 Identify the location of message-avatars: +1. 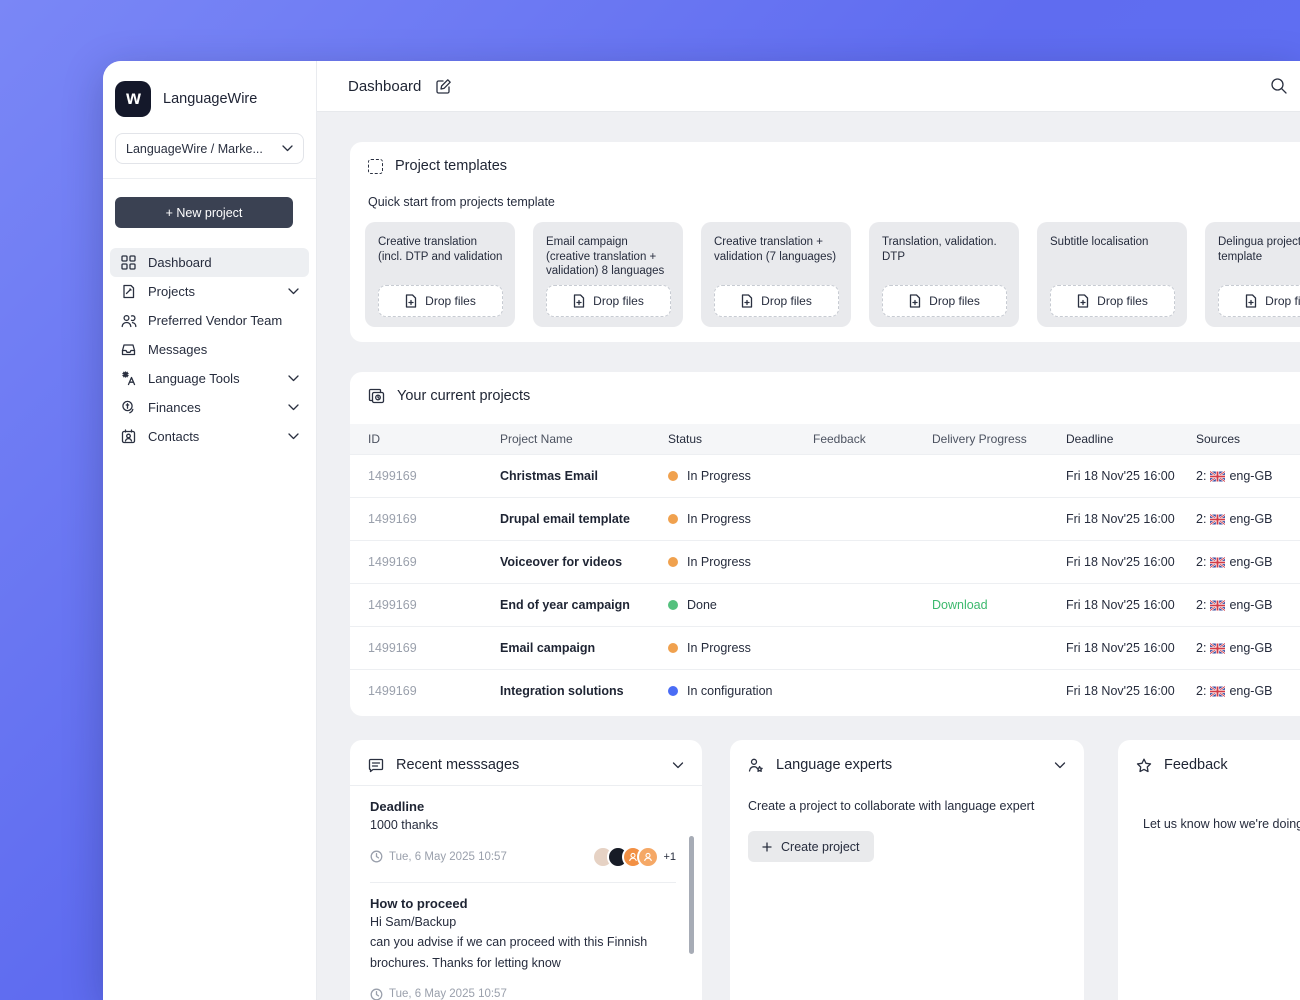
(634, 856).